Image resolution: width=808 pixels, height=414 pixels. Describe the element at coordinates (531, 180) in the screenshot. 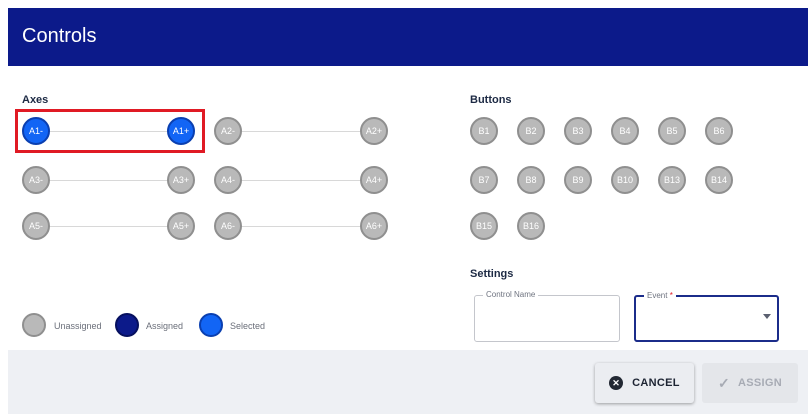

I see `button-b8: B8` at that location.